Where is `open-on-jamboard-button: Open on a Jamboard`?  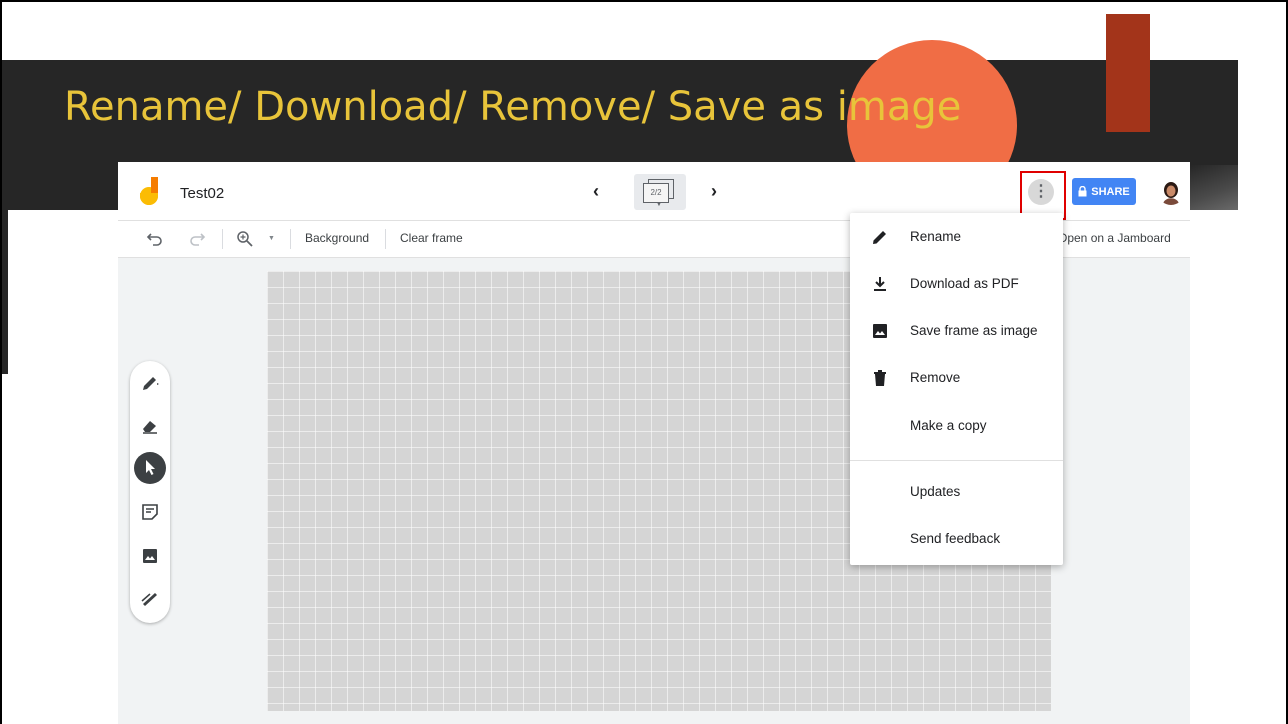
open-on-jamboard-button: Open on a Jamboard is located at coordinates (1114, 238).